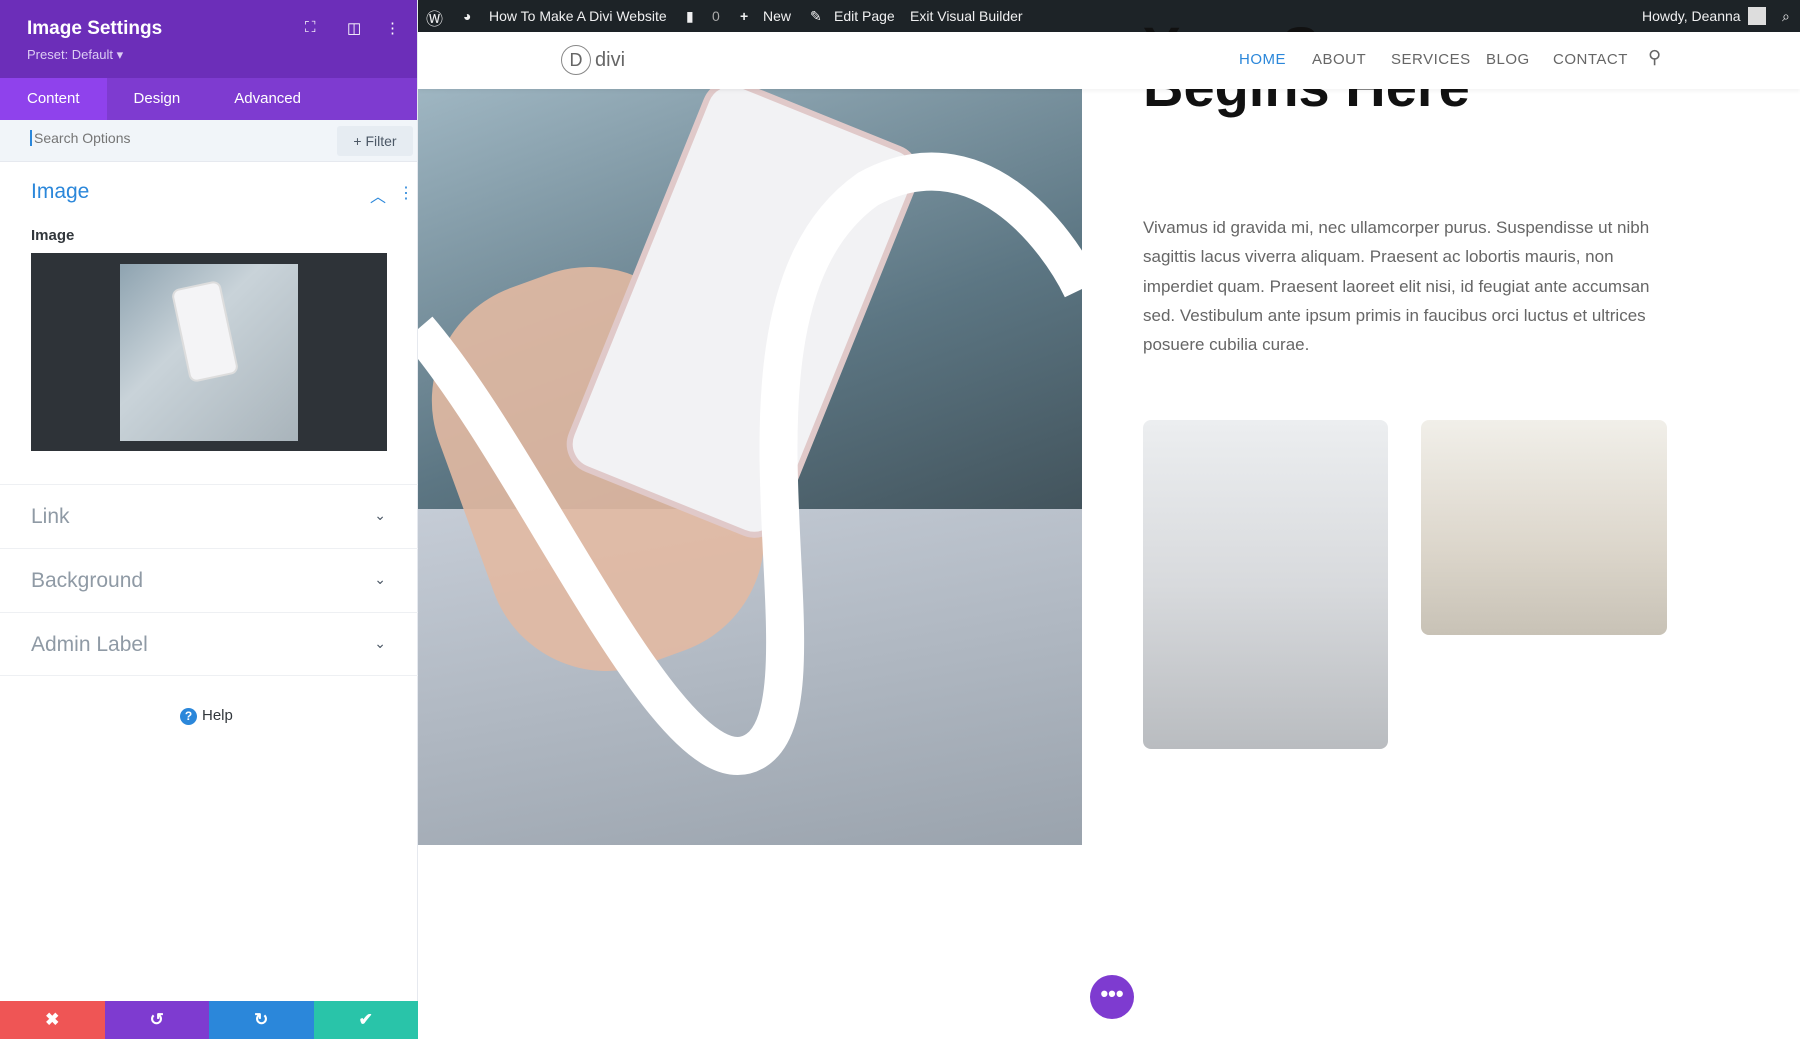 The image size is (1800, 1039). Describe the element at coordinates (467, 16) in the screenshot. I see `site-dashboard-icon: ◕` at that location.